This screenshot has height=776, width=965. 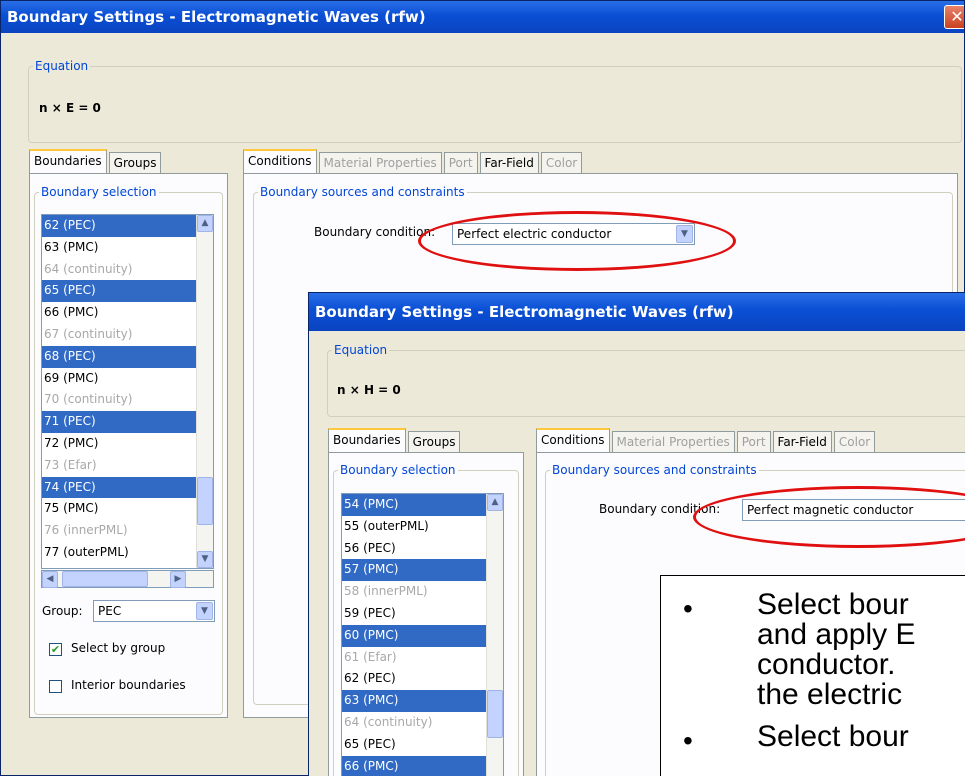 I want to click on scroll-h-thumb, so click(x=105, y=579).